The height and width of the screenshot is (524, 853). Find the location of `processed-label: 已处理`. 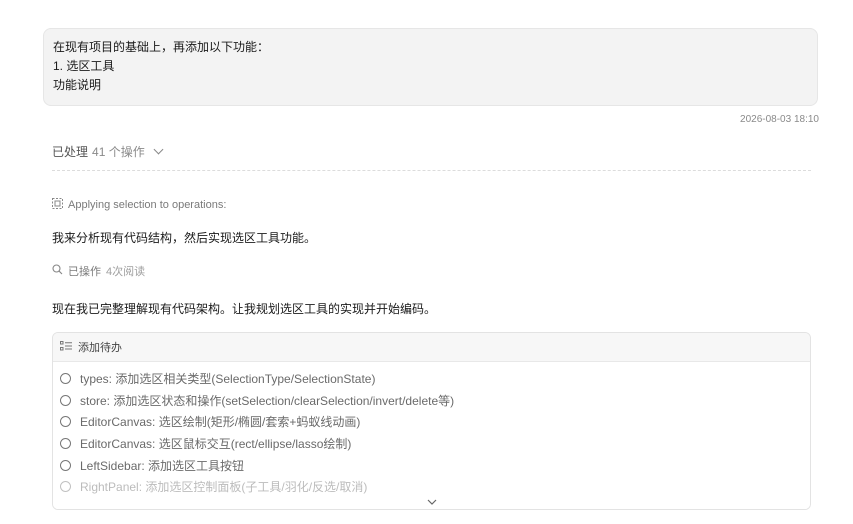

processed-label: 已处理 is located at coordinates (70, 152).